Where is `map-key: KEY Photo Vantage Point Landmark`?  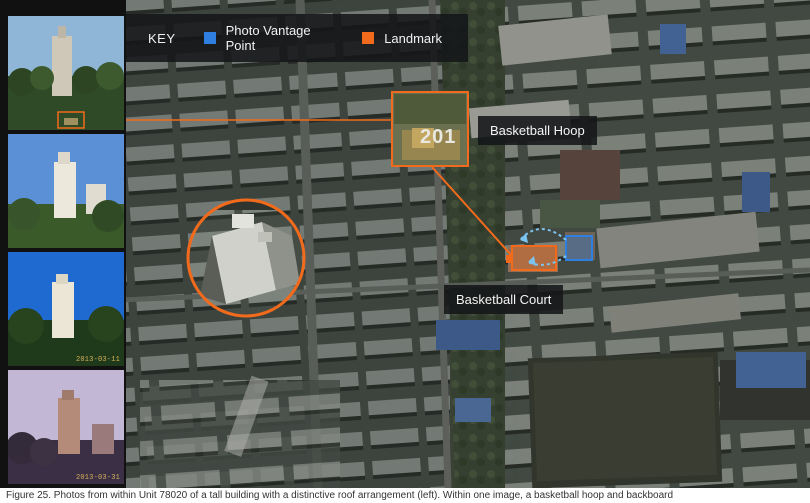
map-key: KEY Photo Vantage Point Landmark is located at coordinates (297, 38).